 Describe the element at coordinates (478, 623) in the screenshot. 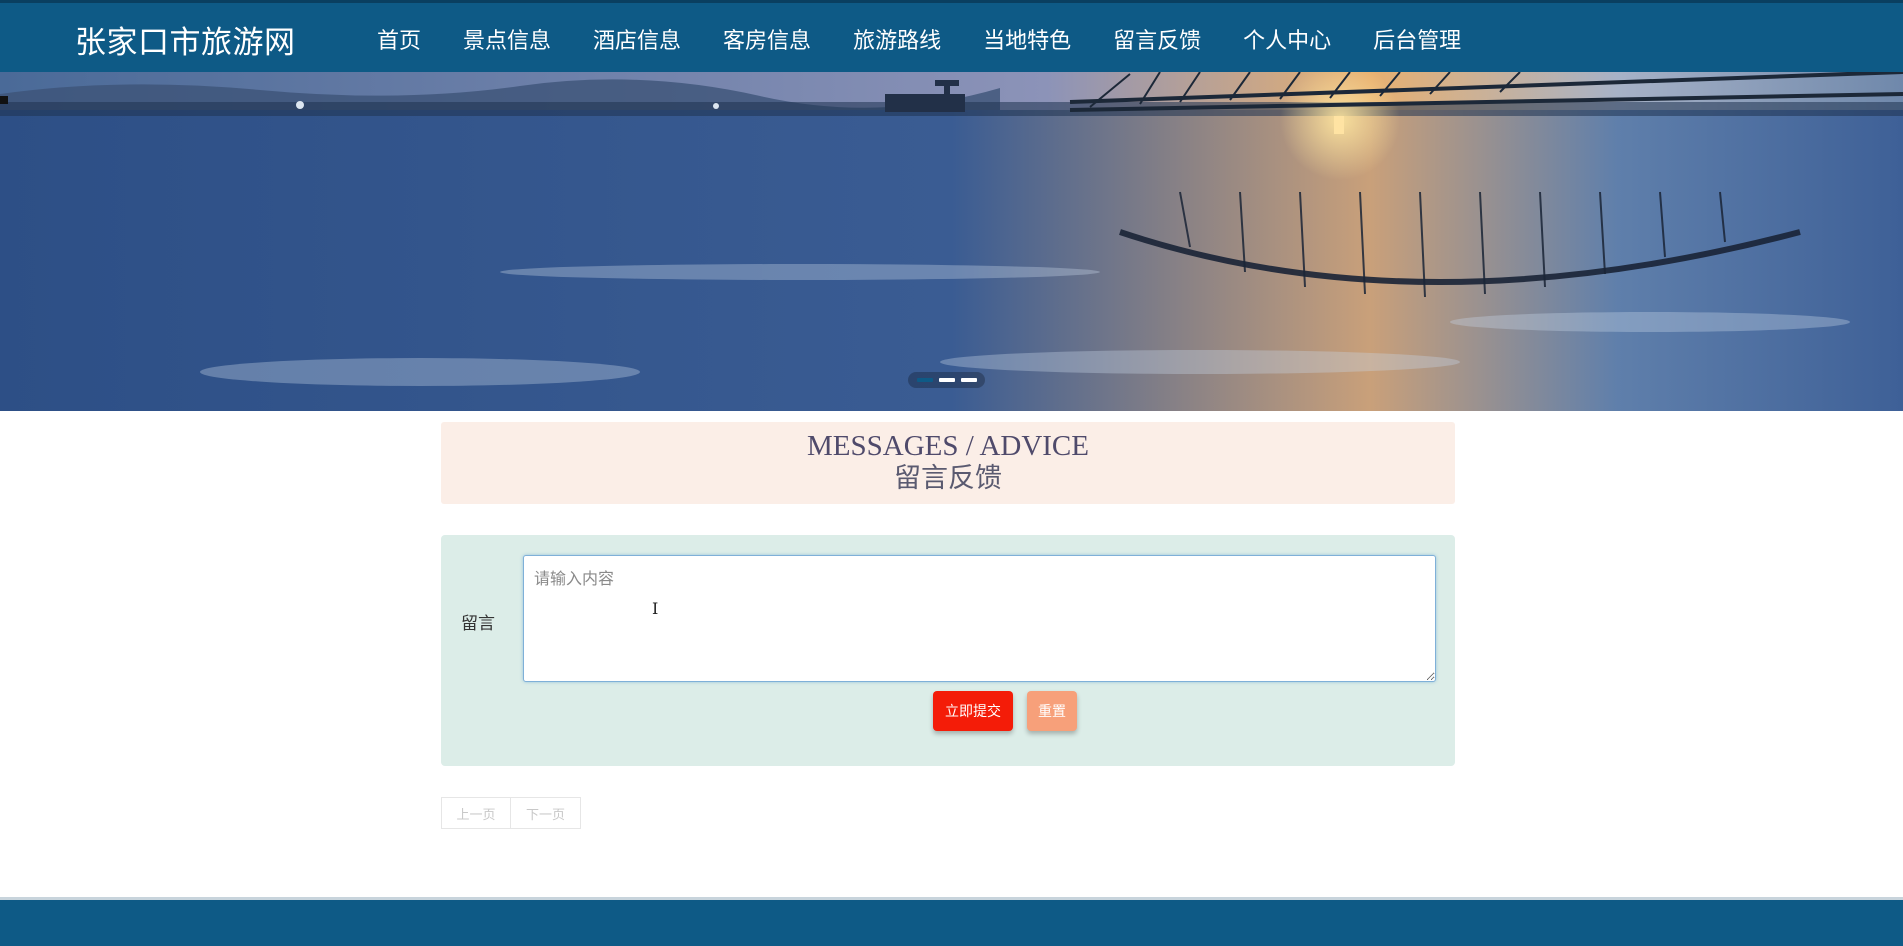

I see `message-label: 留言` at that location.